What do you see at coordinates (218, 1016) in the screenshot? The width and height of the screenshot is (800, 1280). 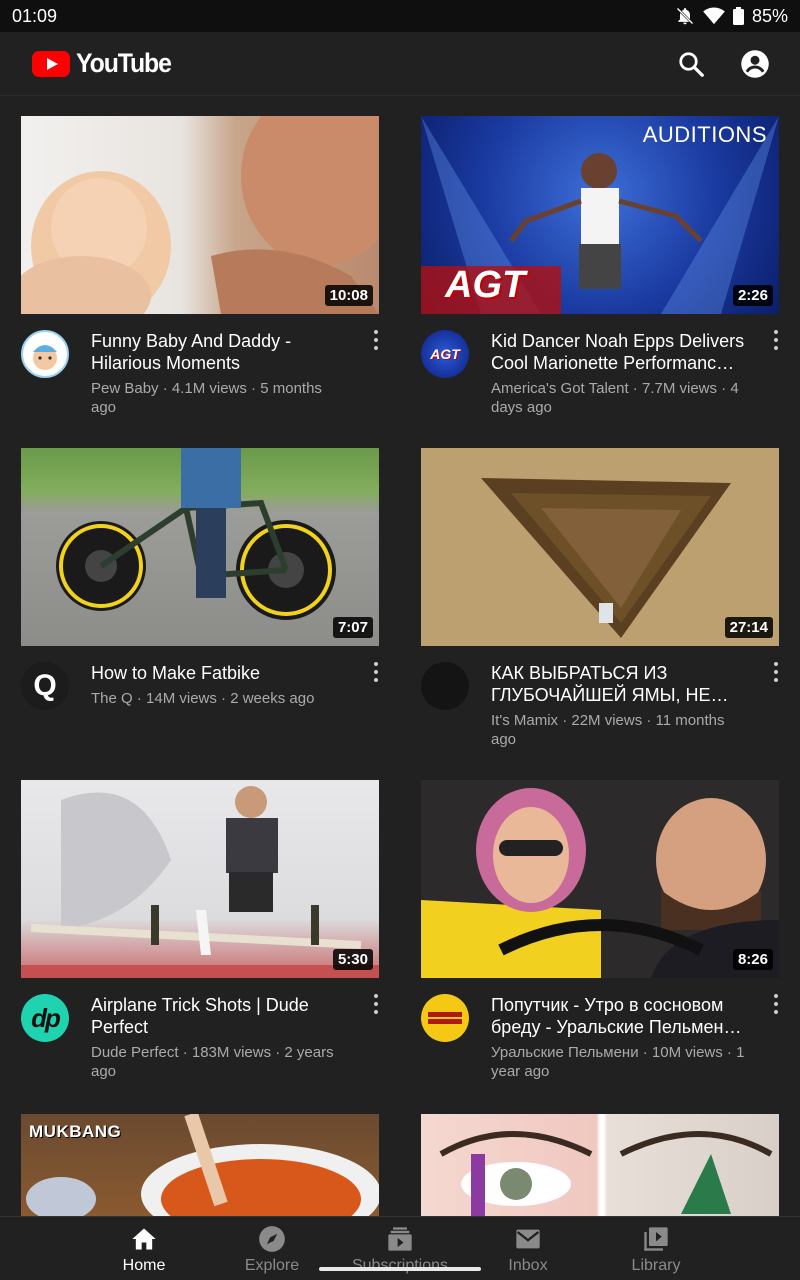 I see `video-title: Airplane Trick Shots | Dude Perfect` at bounding box center [218, 1016].